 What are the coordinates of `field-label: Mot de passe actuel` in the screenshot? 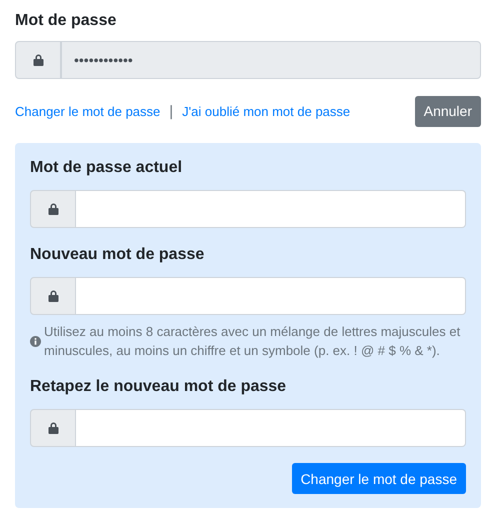 It's located at (107, 168).